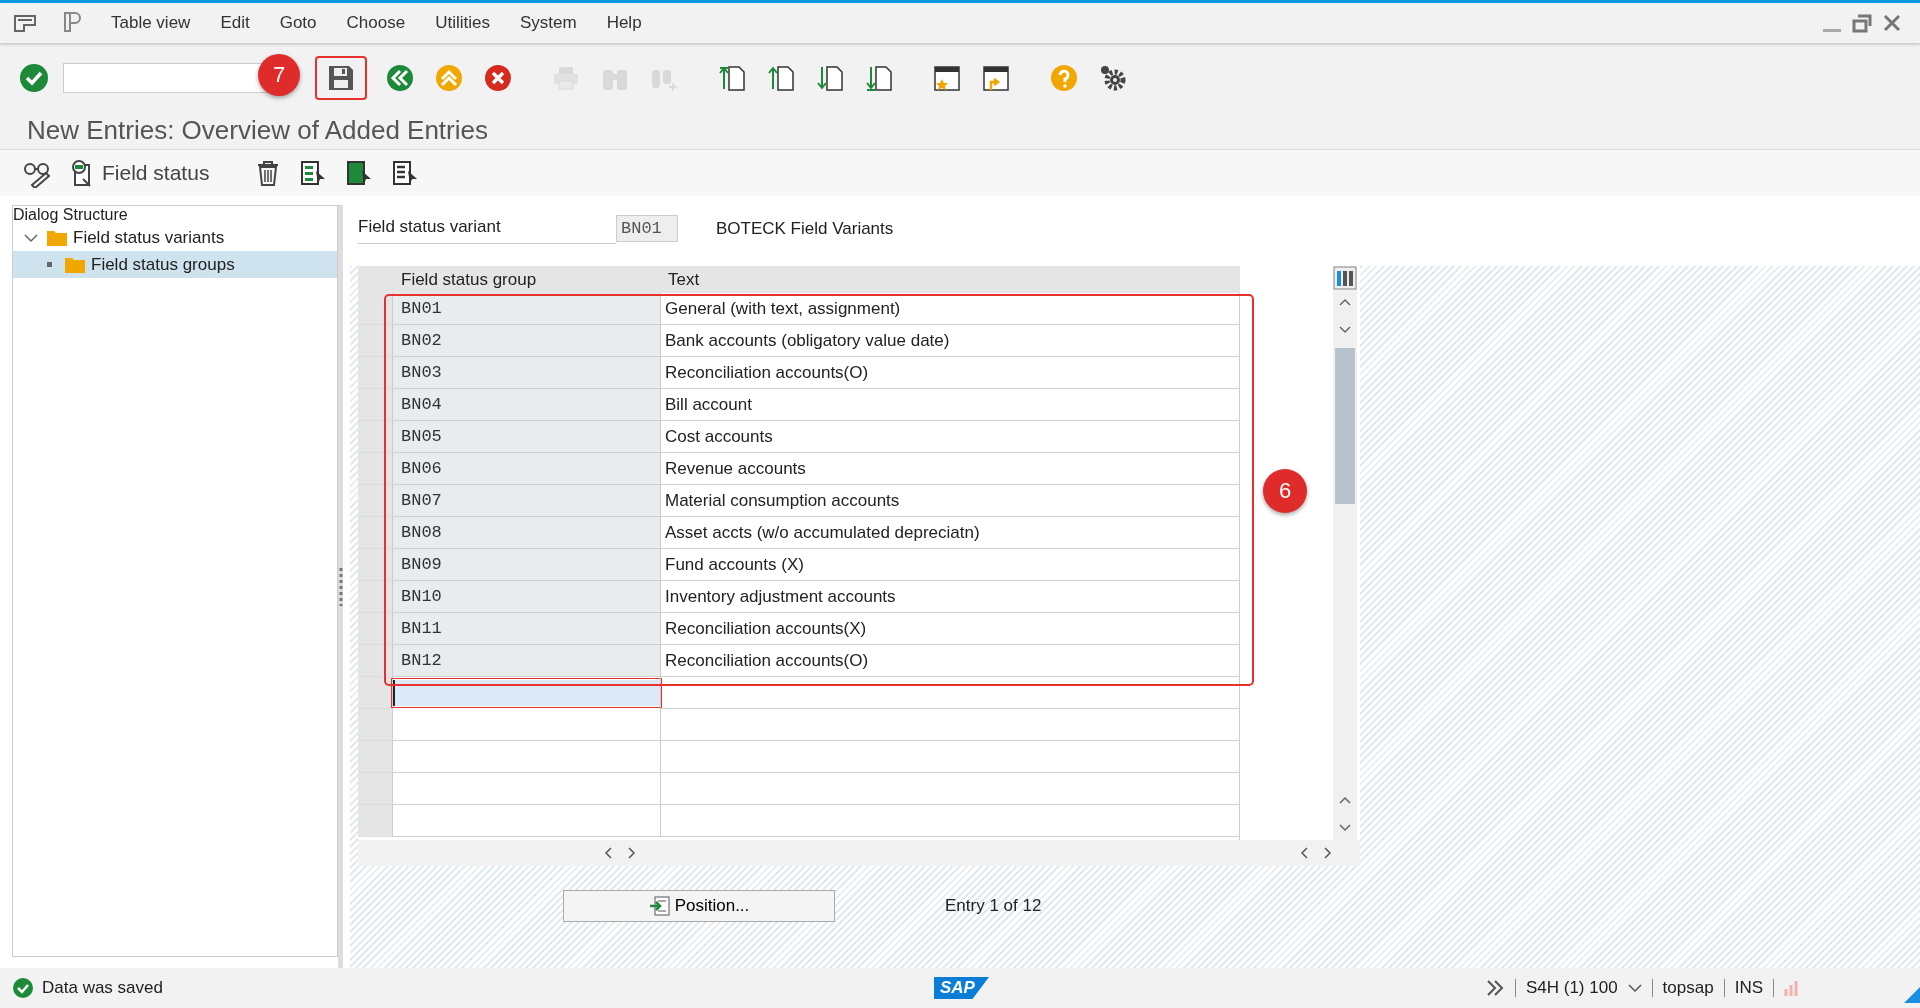 The width and height of the screenshot is (1920, 1008). I want to click on table-cell: BN01, so click(526, 309).